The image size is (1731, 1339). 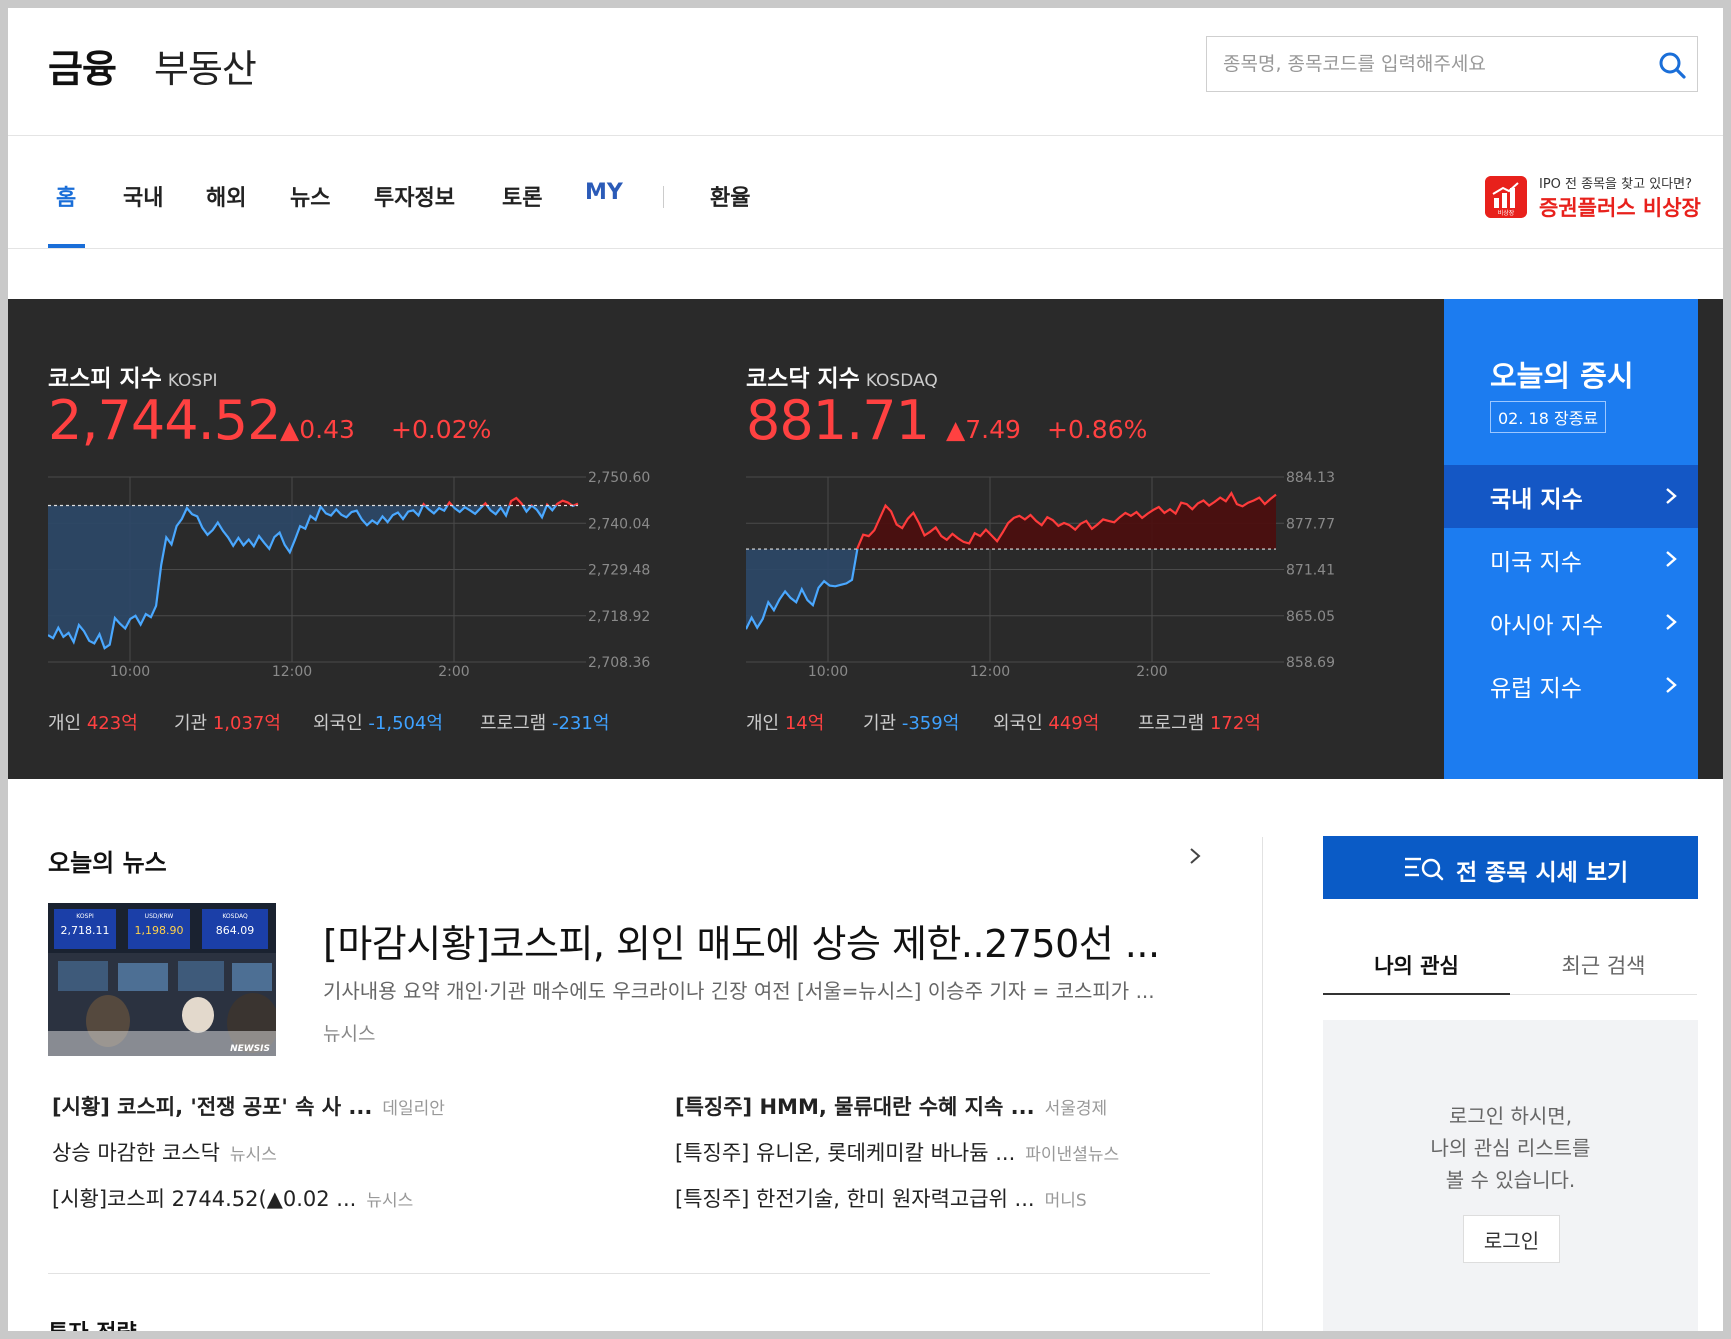 What do you see at coordinates (1424, 869) in the screenshot?
I see `list-search-icon` at bounding box center [1424, 869].